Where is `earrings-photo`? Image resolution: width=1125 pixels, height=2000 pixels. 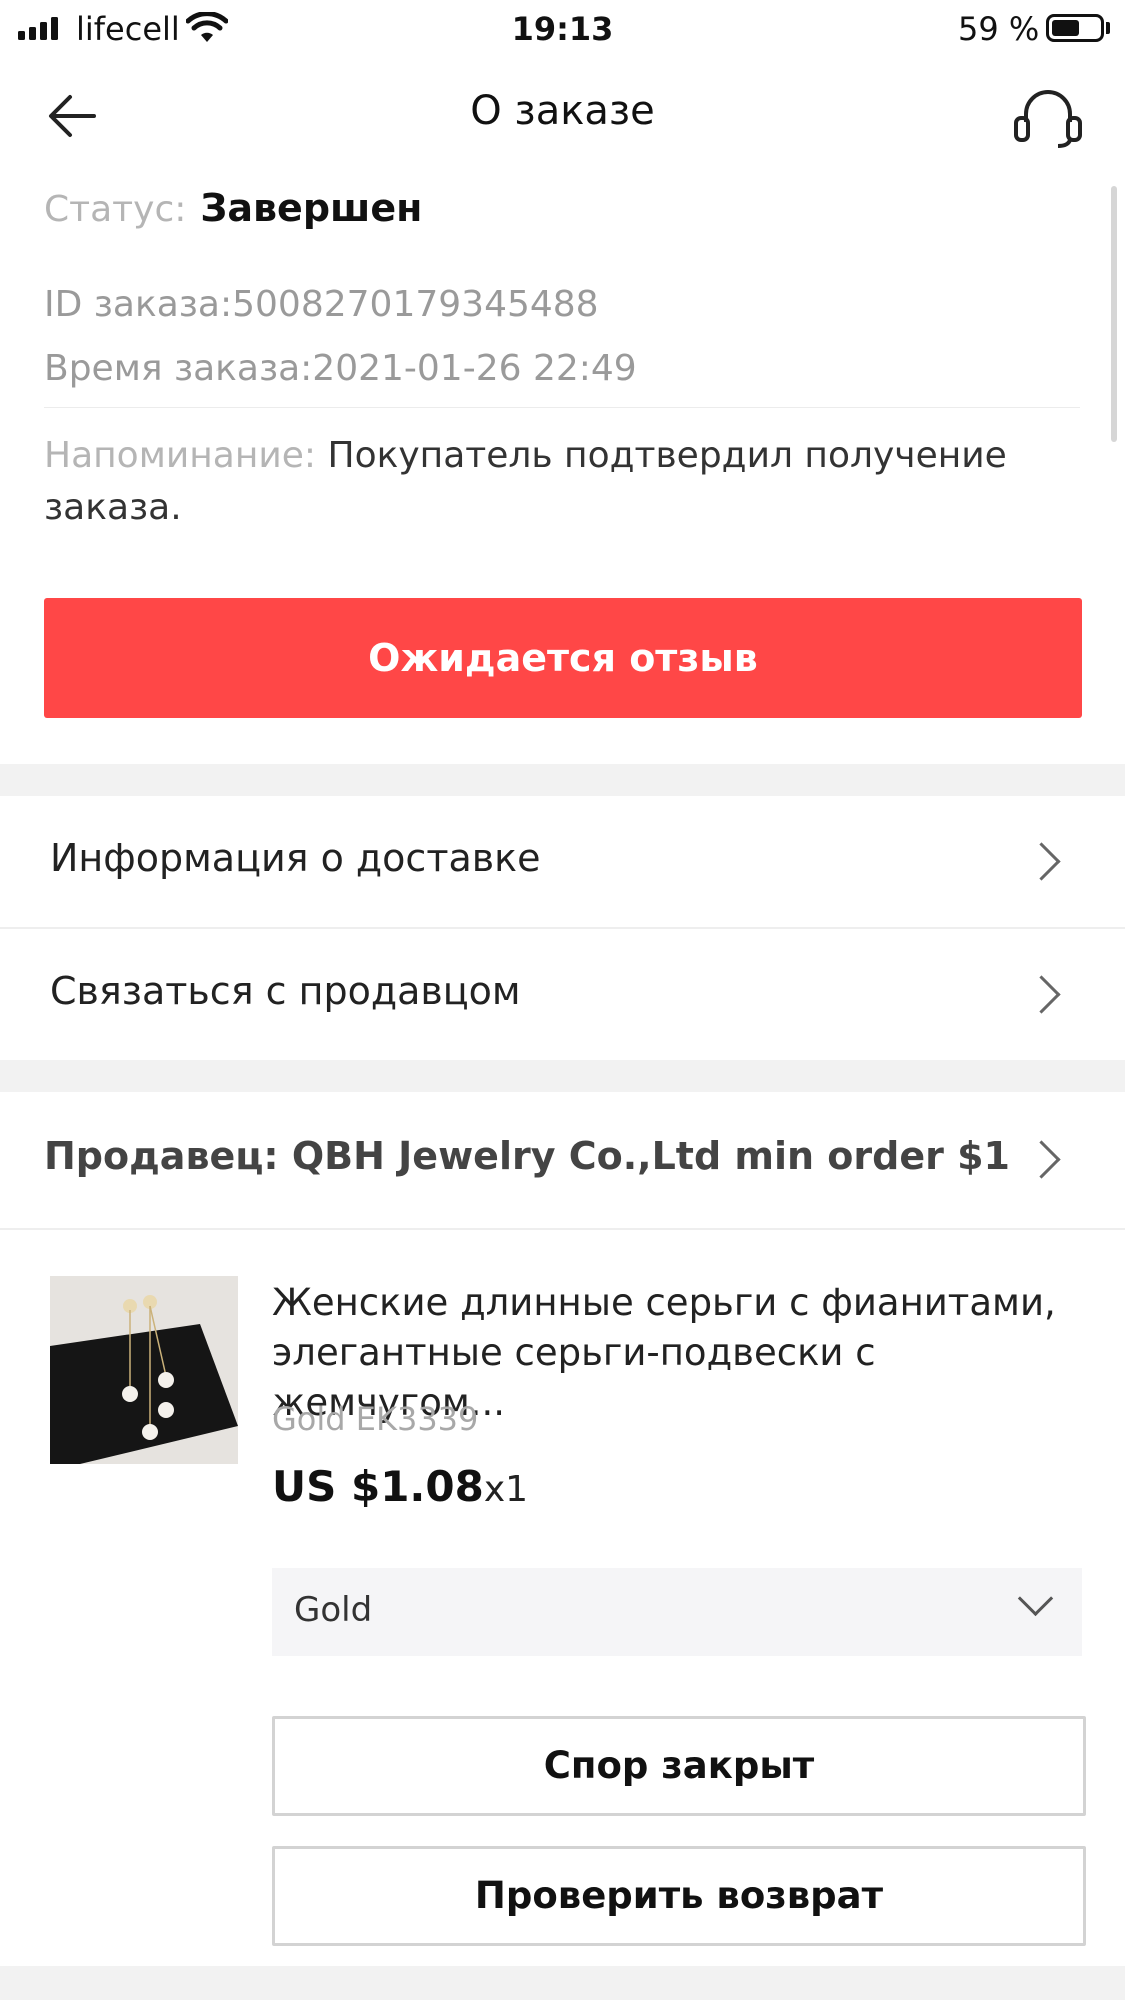 earrings-photo is located at coordinates (144, 1370).